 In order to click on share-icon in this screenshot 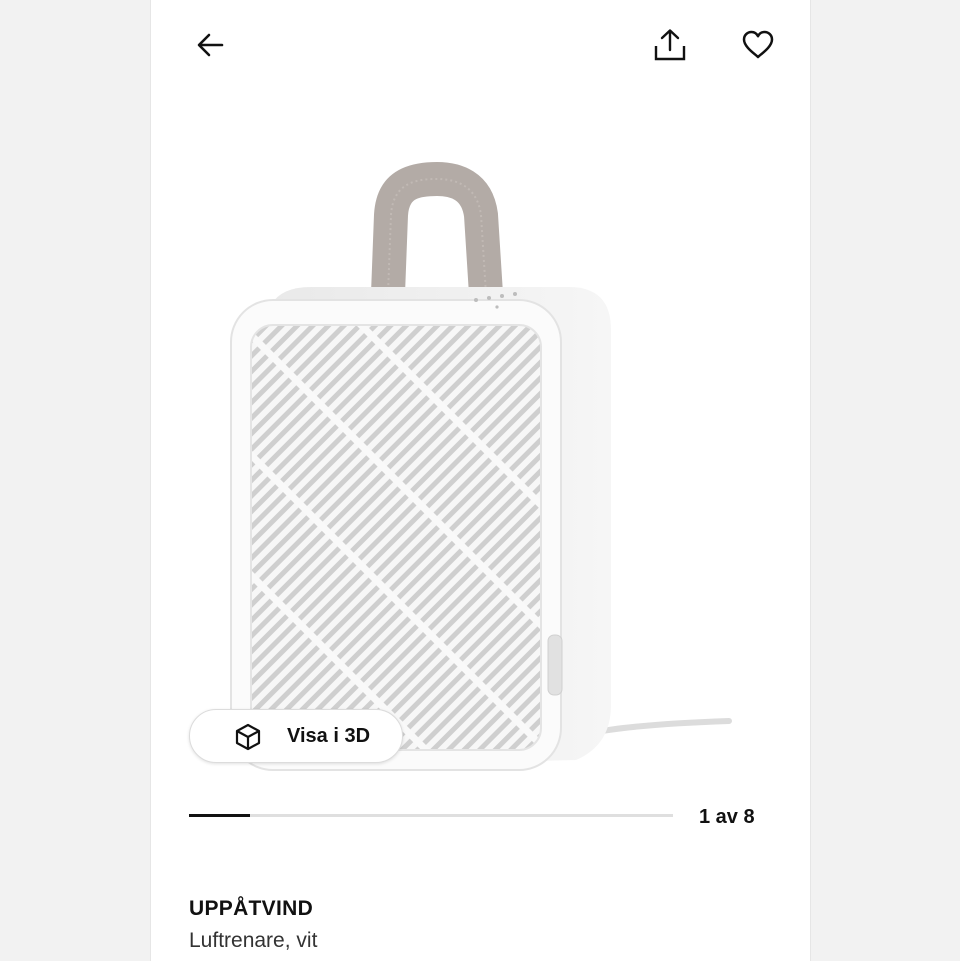, I will do `click(670, 45)`.